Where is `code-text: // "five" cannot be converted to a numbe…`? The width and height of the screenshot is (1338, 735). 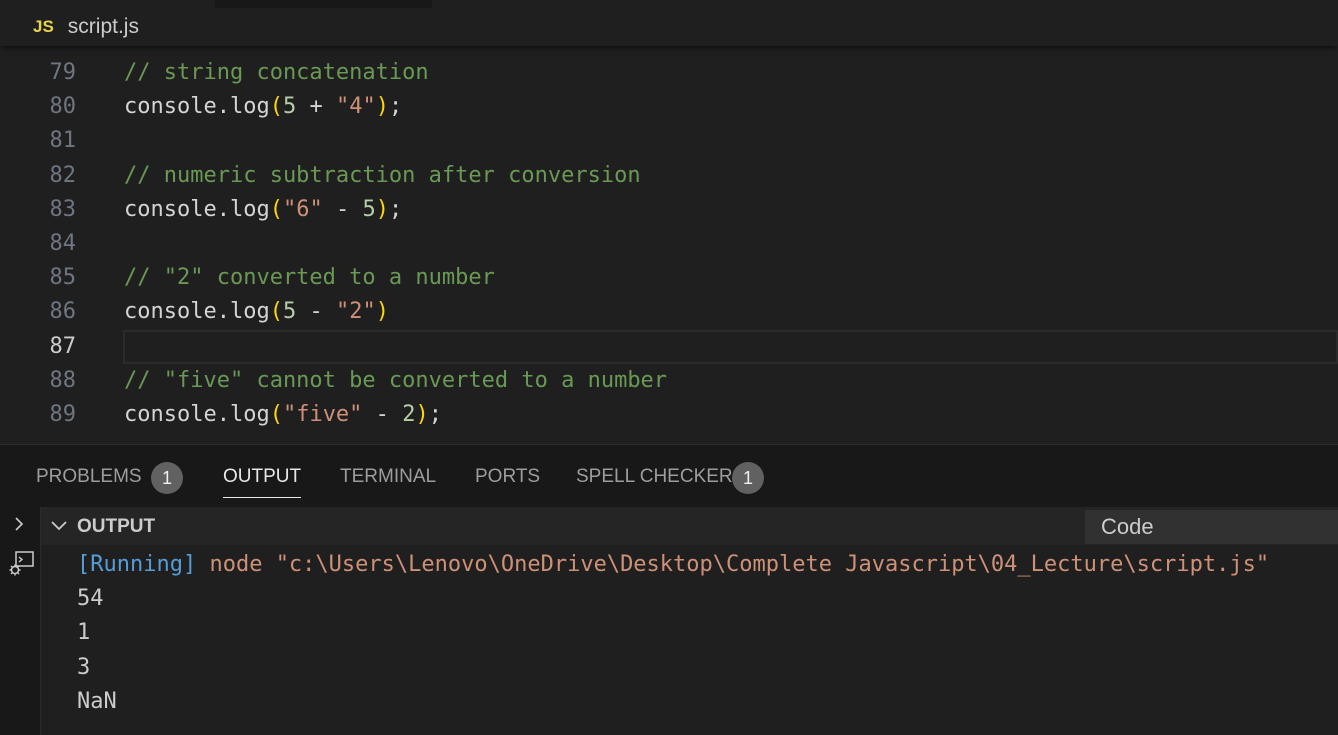
code-text: // "five" cannot be converted to a numbe… is located at coordinates (395, 381).